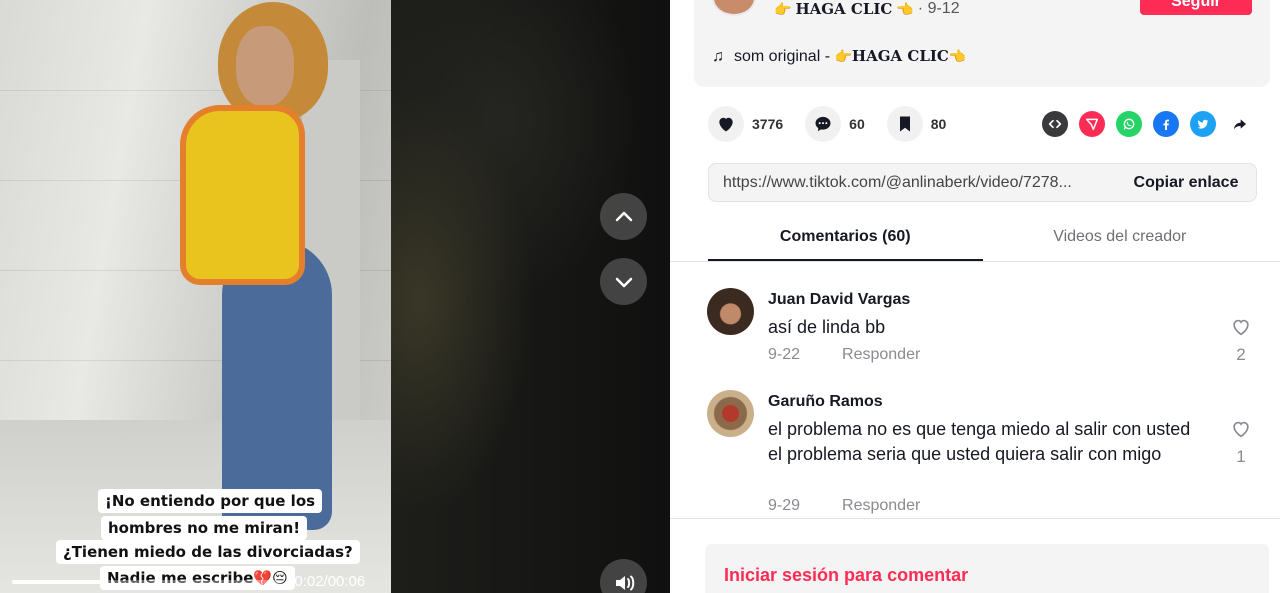 The width and height of the screenshot is (1280, 593). I want to click on comment-username: Garuño Ramos, so click(825, 402).